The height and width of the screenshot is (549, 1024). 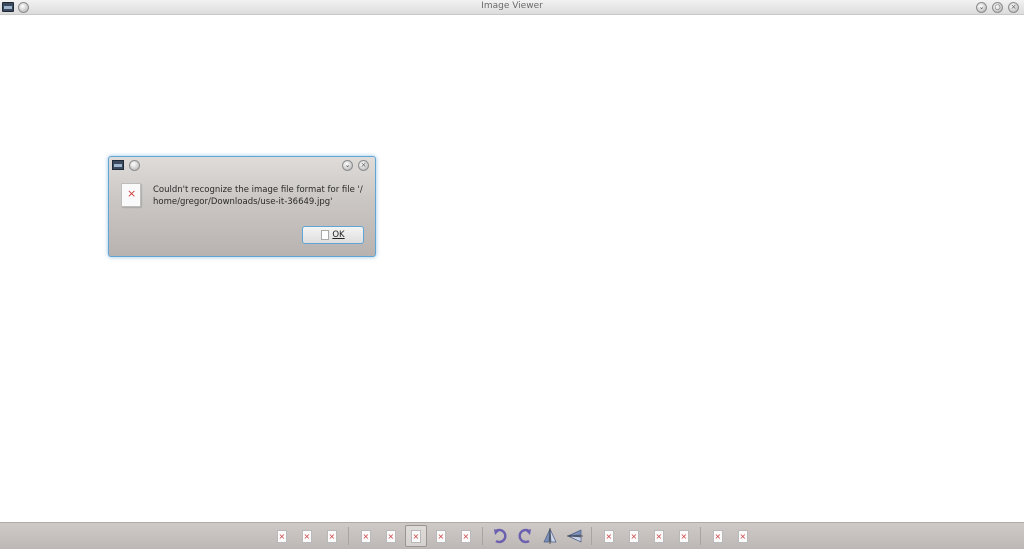 I want to click on flip-horizontal-button, so click(x=575, y=536).